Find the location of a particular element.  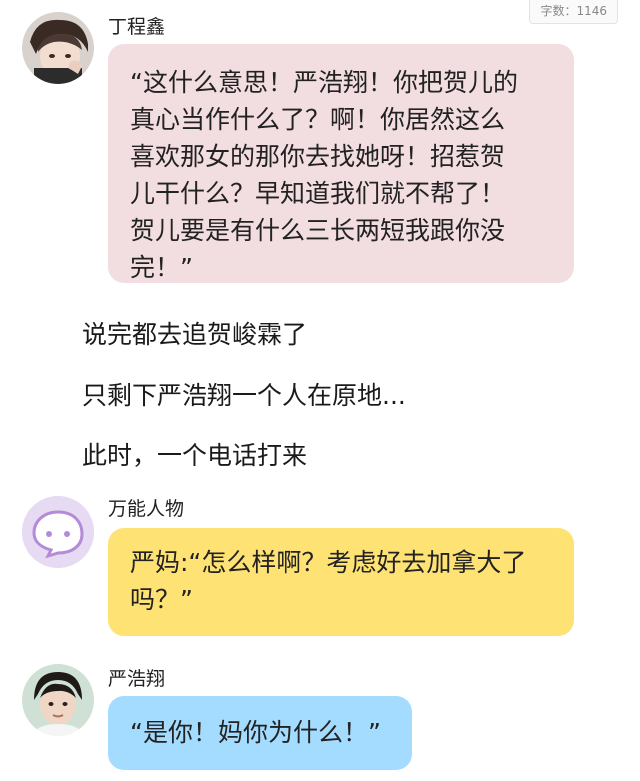

speaker-name: 丁程鑫 is located at coordinates (137, 27).